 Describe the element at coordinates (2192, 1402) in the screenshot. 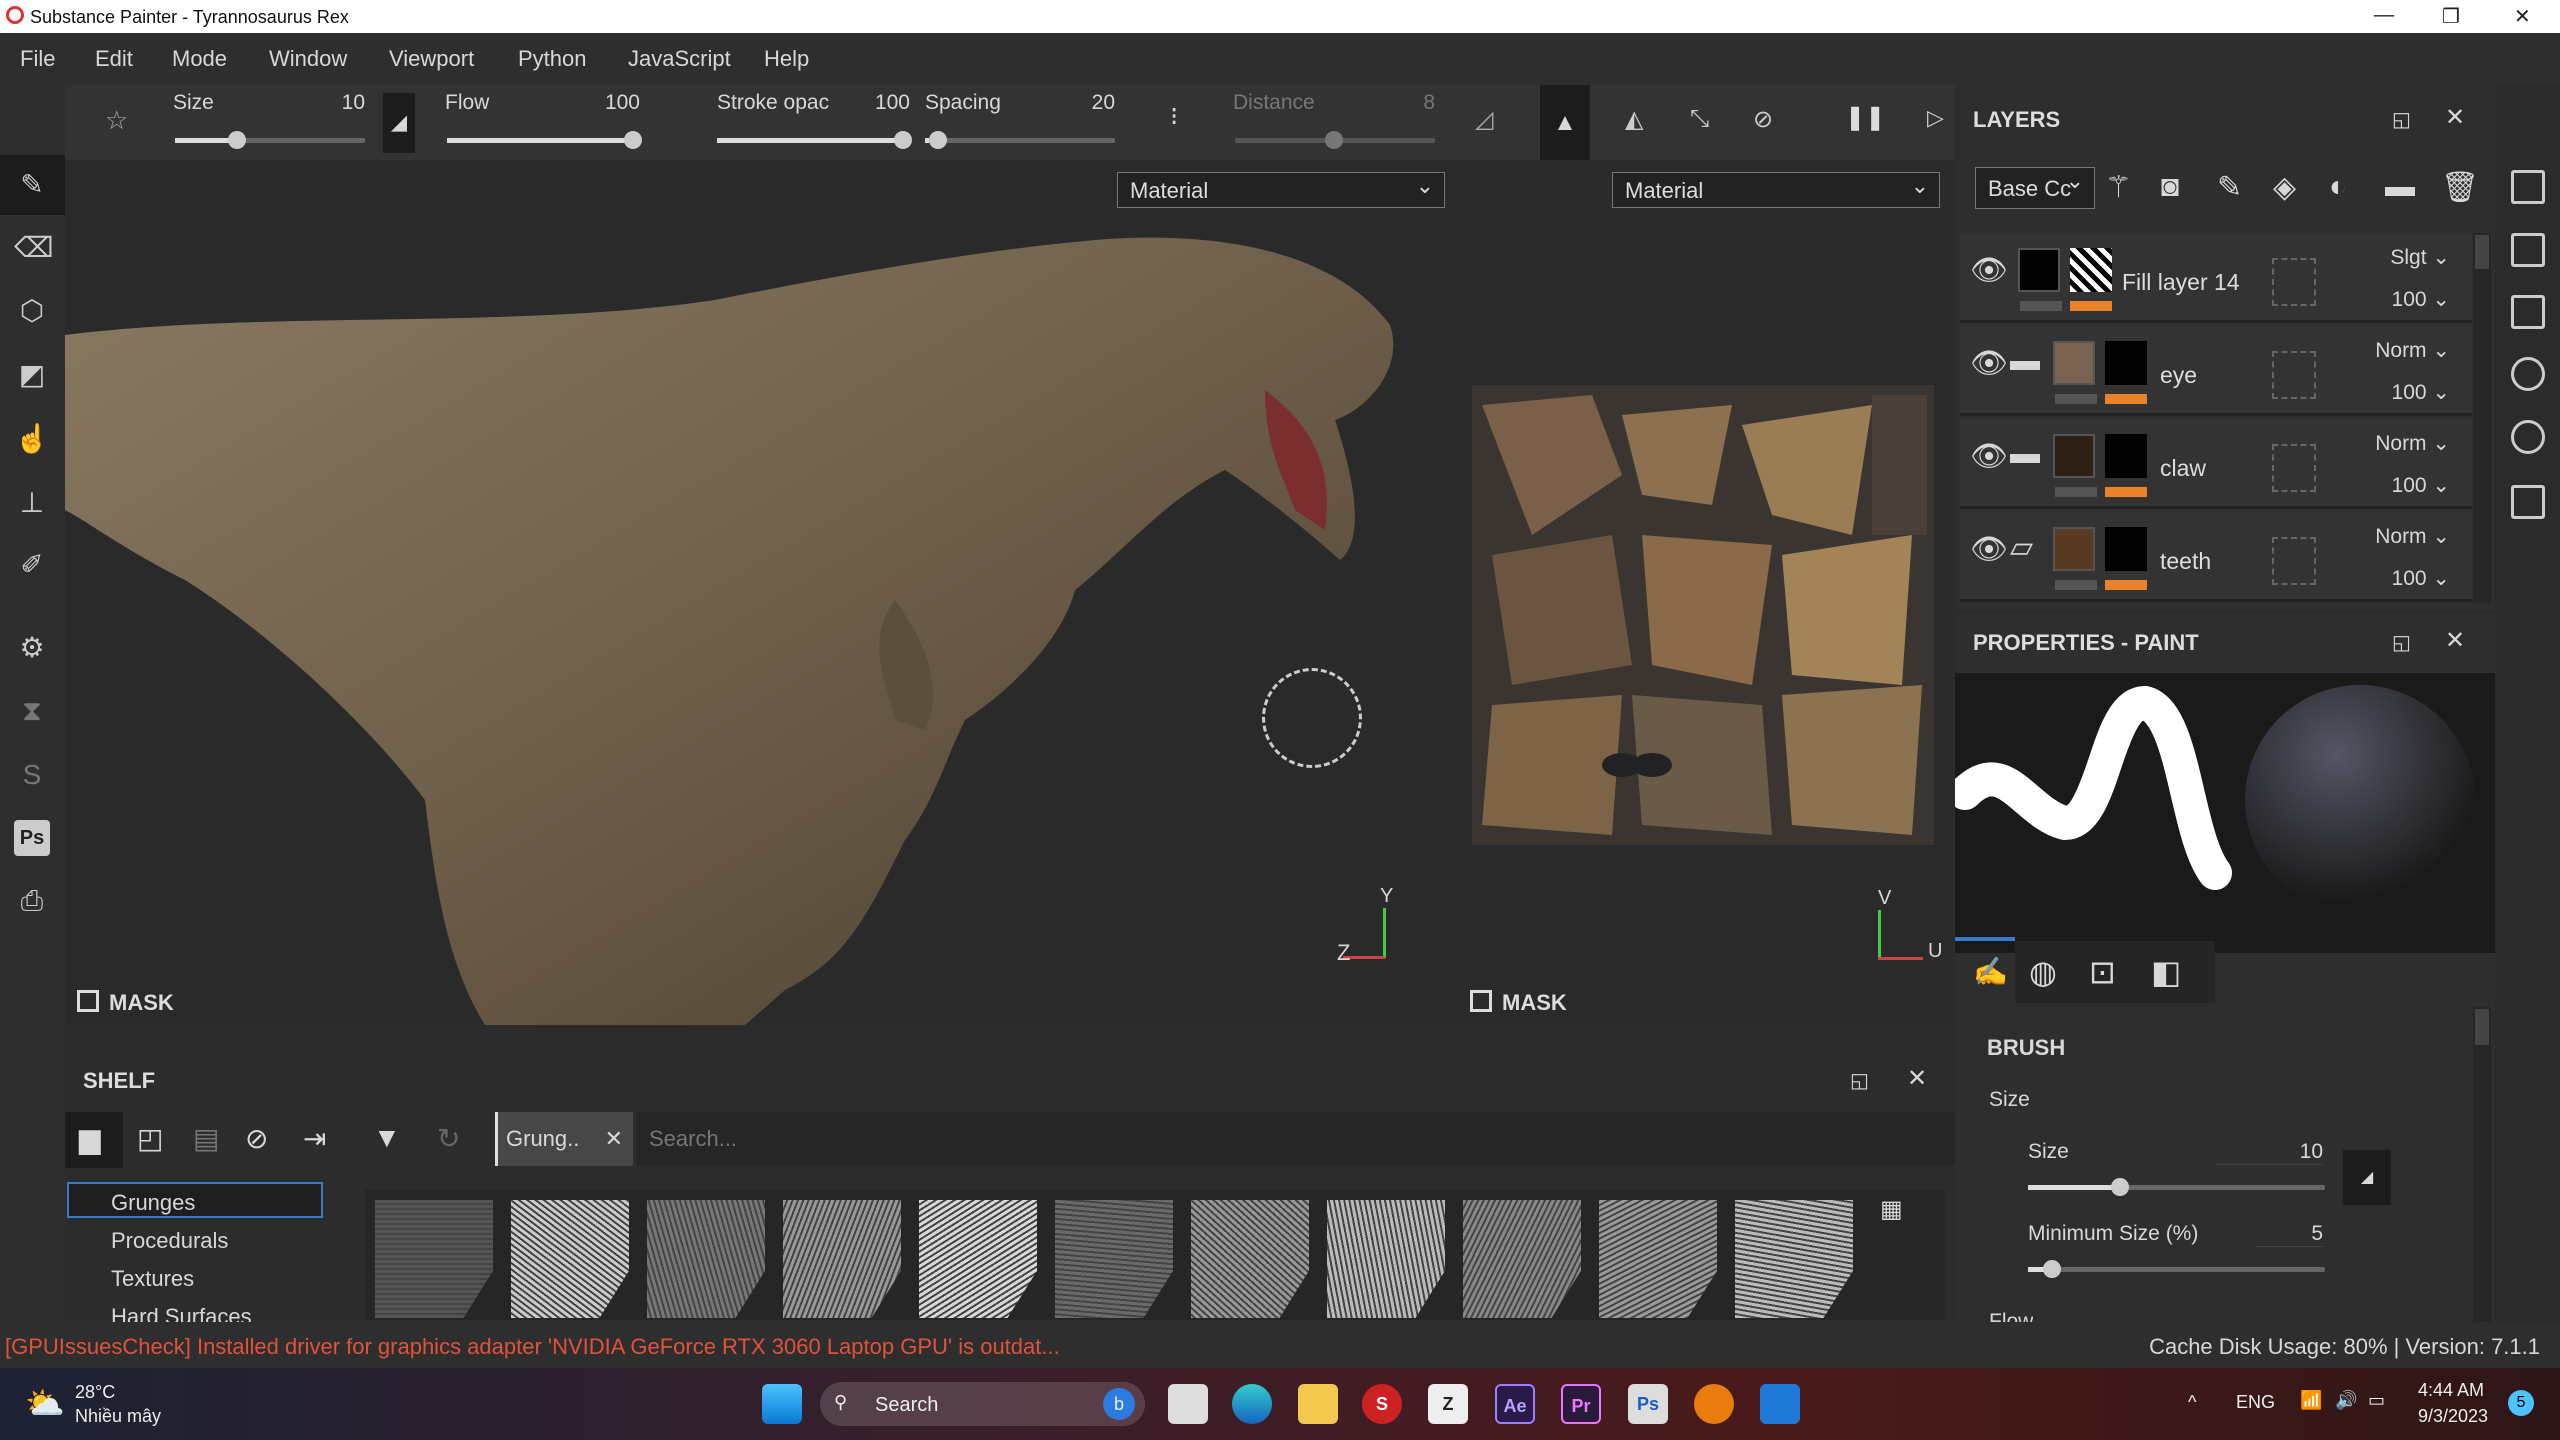

I see `tray-overflow-icon: ^` at that location.